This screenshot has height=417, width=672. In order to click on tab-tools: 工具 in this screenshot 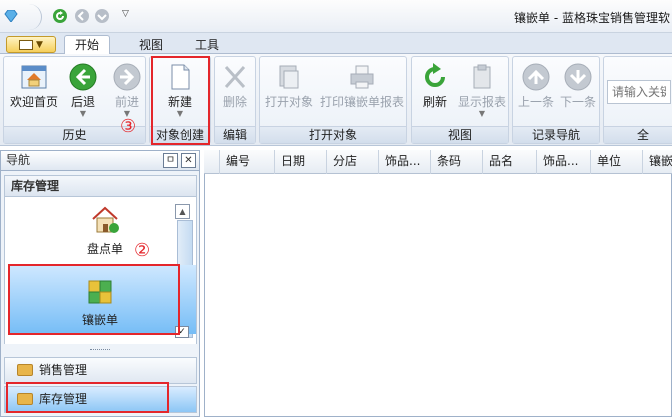, I will do `click(207, 44)`.